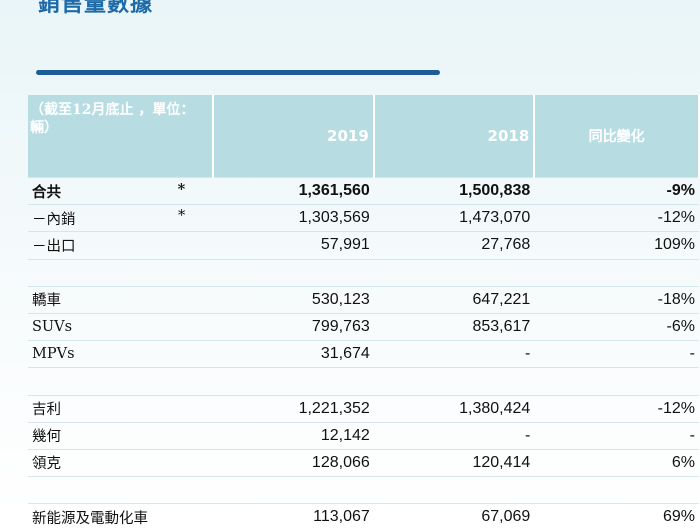 The width and height of the screenshot is (700, 530). What do you see at coordinates (454, 136) in the screenshot?
I see `header-2018: 2018` at bounding box center [454, 136].